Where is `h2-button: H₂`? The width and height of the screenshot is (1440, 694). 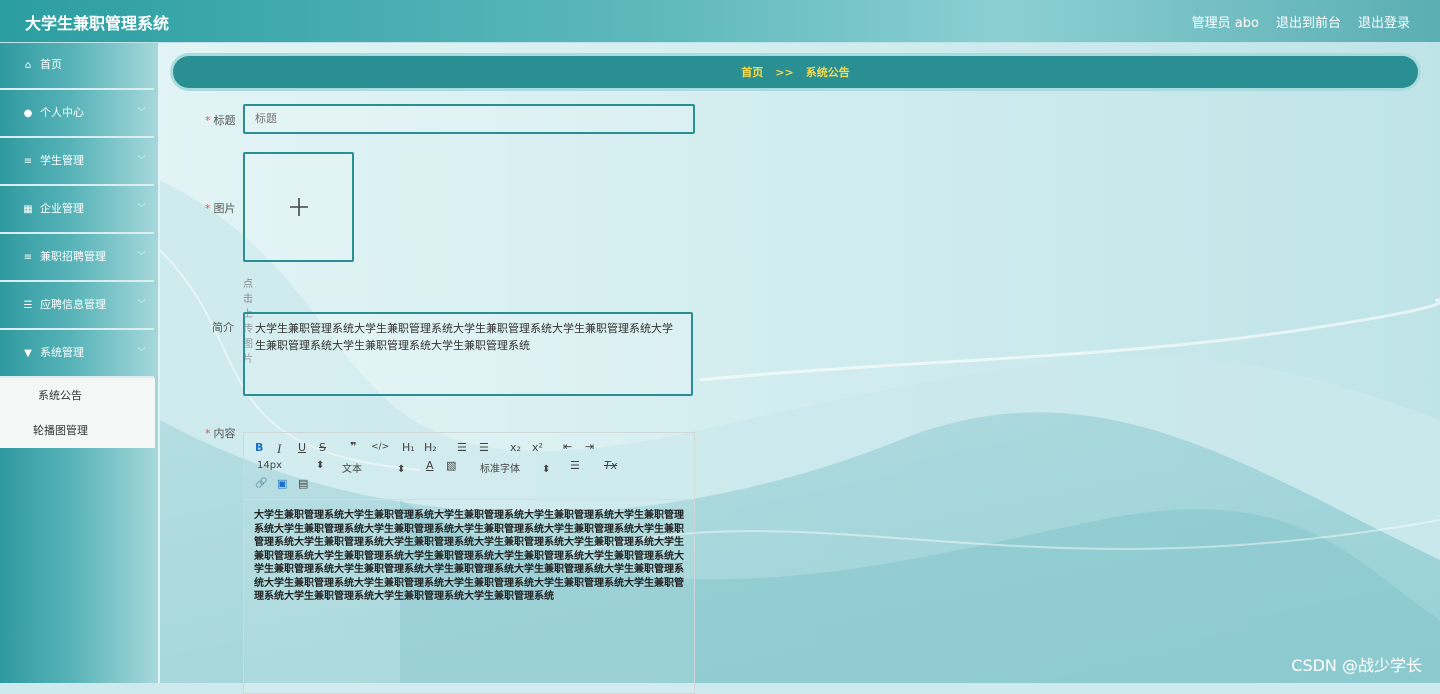
h2-button: H₂ is located at coordinates (430, 447).